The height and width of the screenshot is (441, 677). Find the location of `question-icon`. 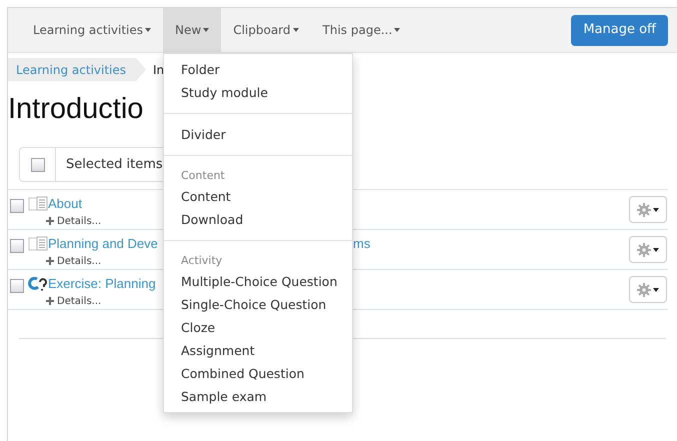

question-icon is located at coordinates (38, 284).